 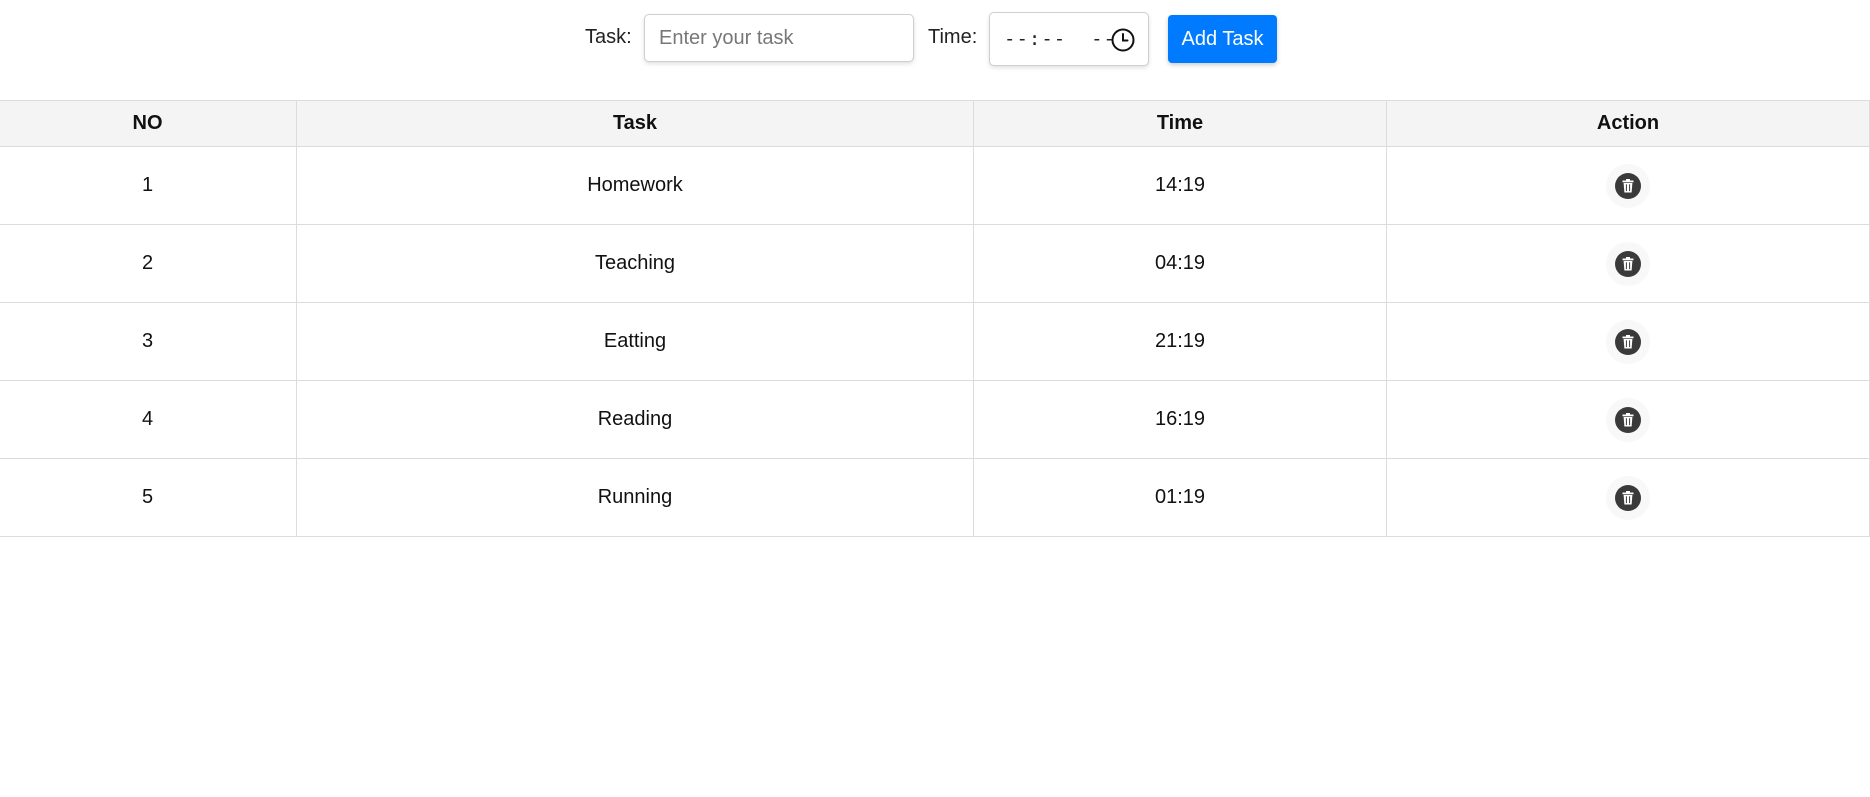 I want to click on row-no: 5, so click(x=148, y=497).